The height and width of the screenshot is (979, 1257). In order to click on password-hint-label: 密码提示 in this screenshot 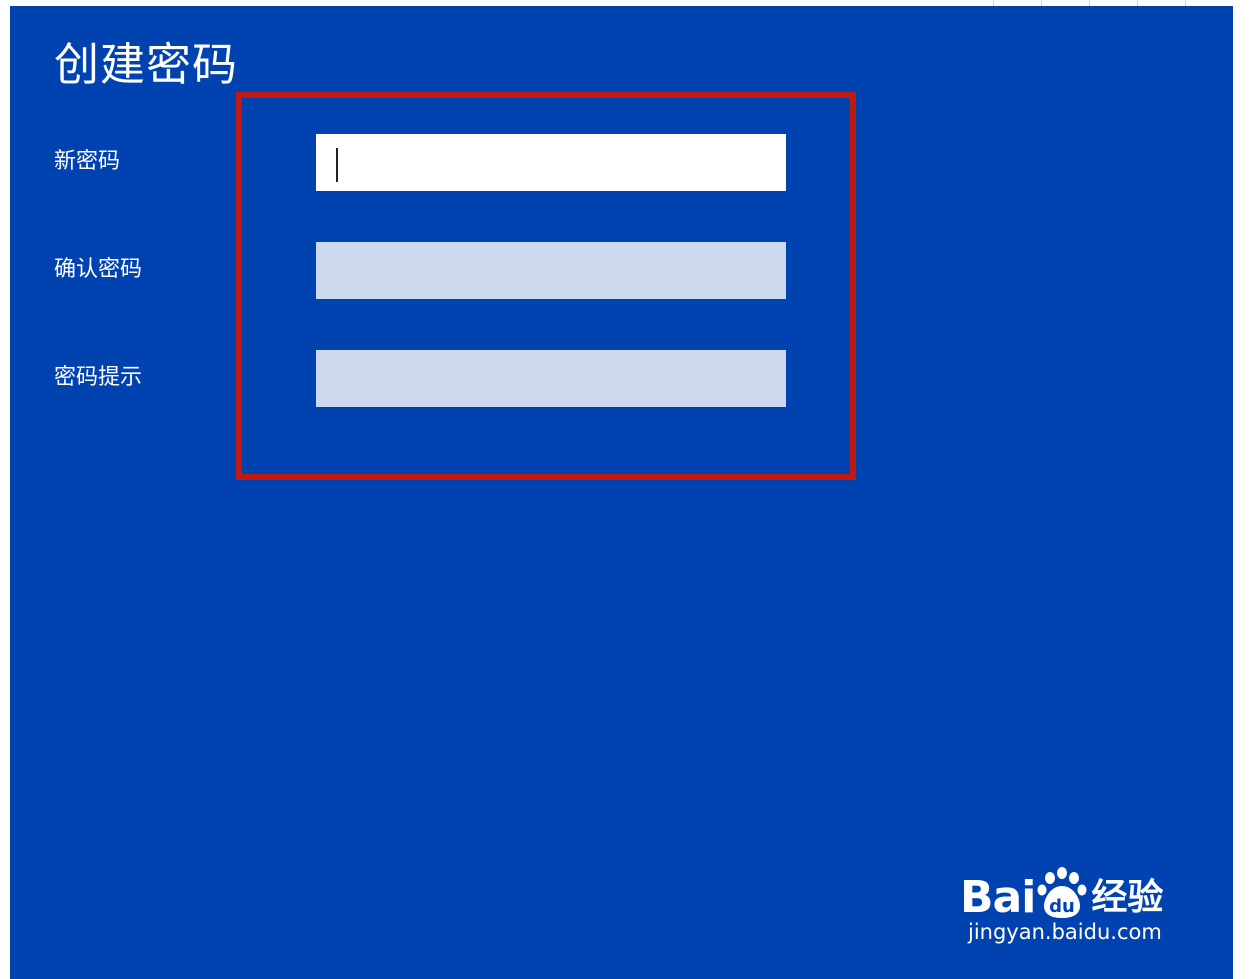, I will do `click(98, 377)`.